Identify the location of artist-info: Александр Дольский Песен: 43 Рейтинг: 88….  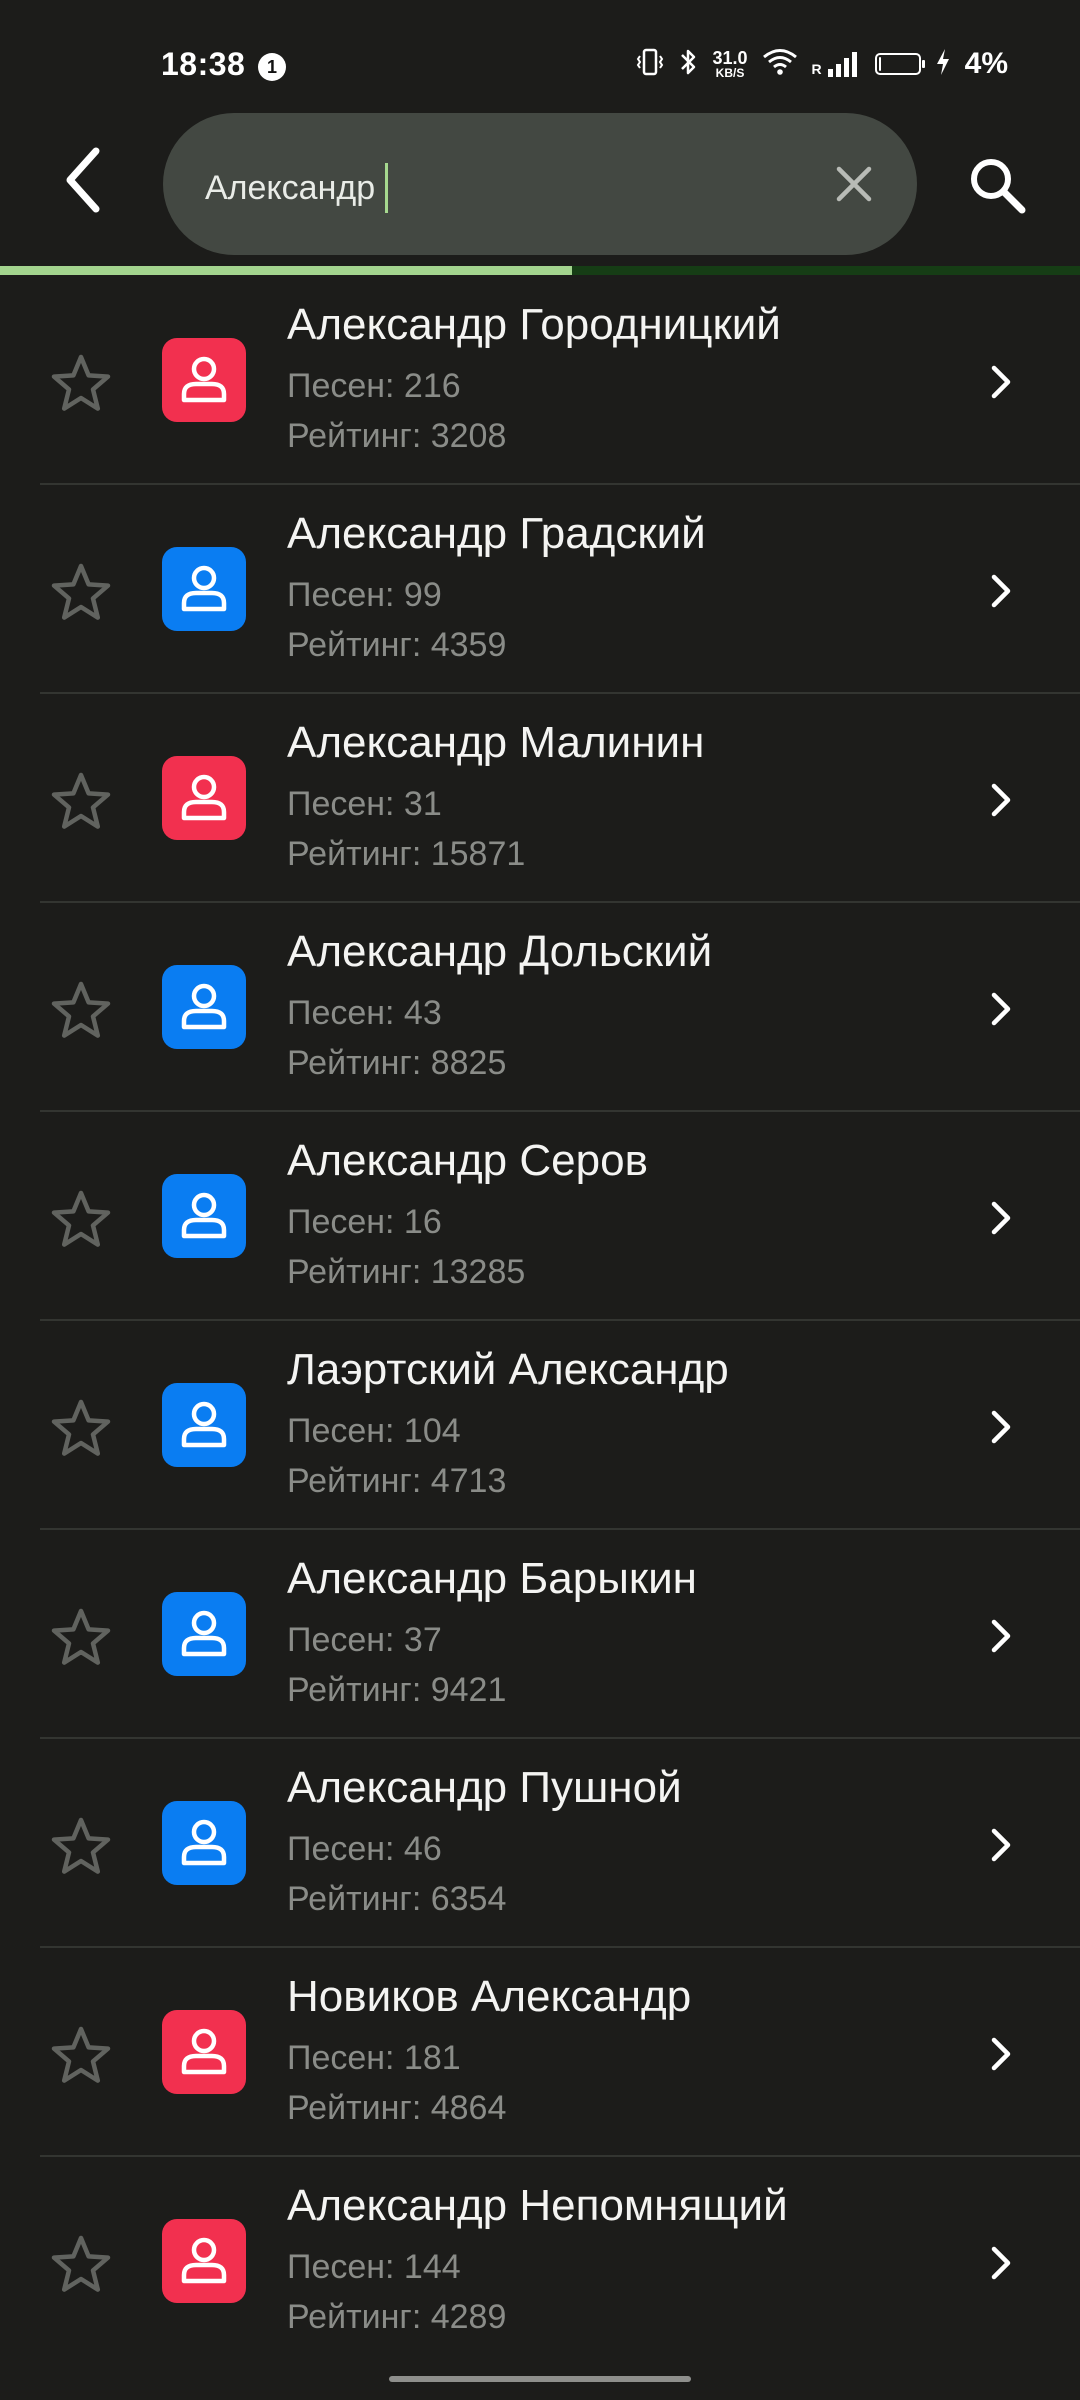
(617, 1005).